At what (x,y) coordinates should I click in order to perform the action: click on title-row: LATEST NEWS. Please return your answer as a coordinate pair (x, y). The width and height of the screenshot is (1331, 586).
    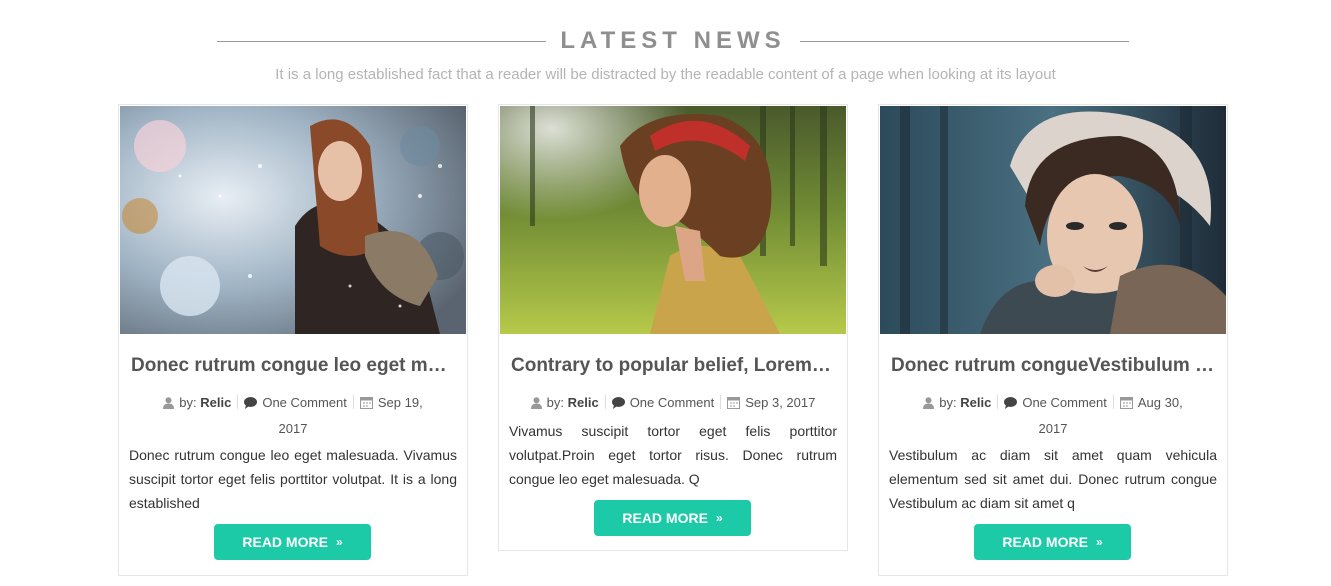
    Looking at the image, I should click on (673, 41).